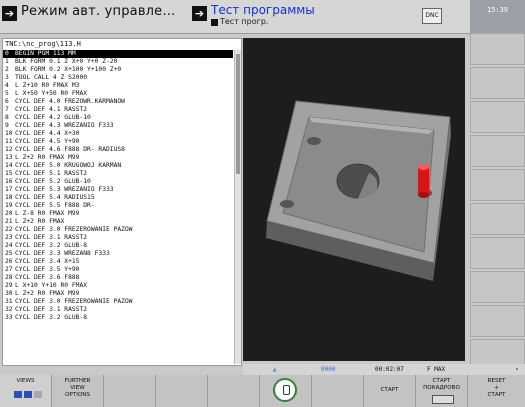 The width and height of the screenshot is (525, 407). What do you see at coordinates (496, 391) in the screenshot?
I see `reset-start-softkey: RESET + СТАРТ` at bounding box center [496, 391].